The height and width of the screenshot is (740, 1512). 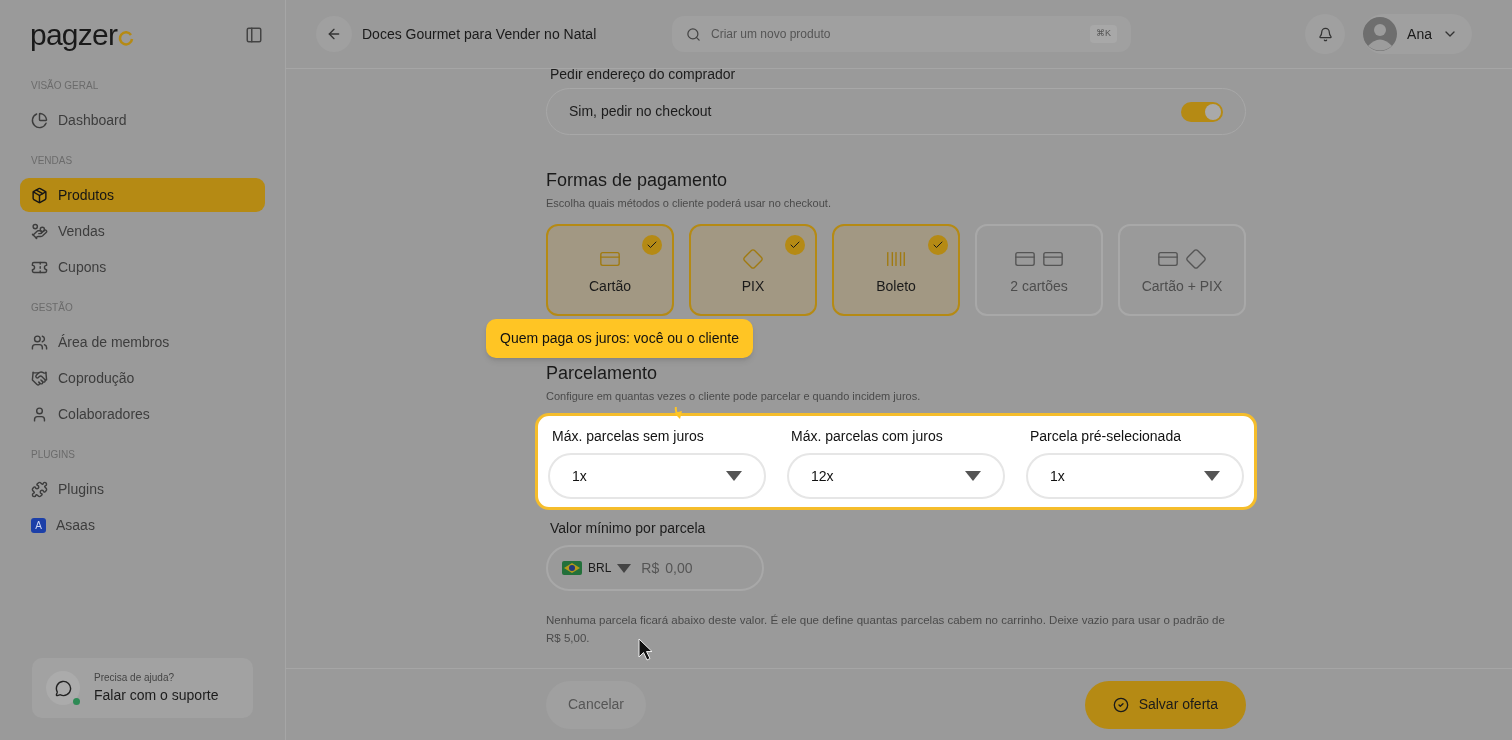 I want to click on panel-toggle-icon, so click(x=254, y=35).